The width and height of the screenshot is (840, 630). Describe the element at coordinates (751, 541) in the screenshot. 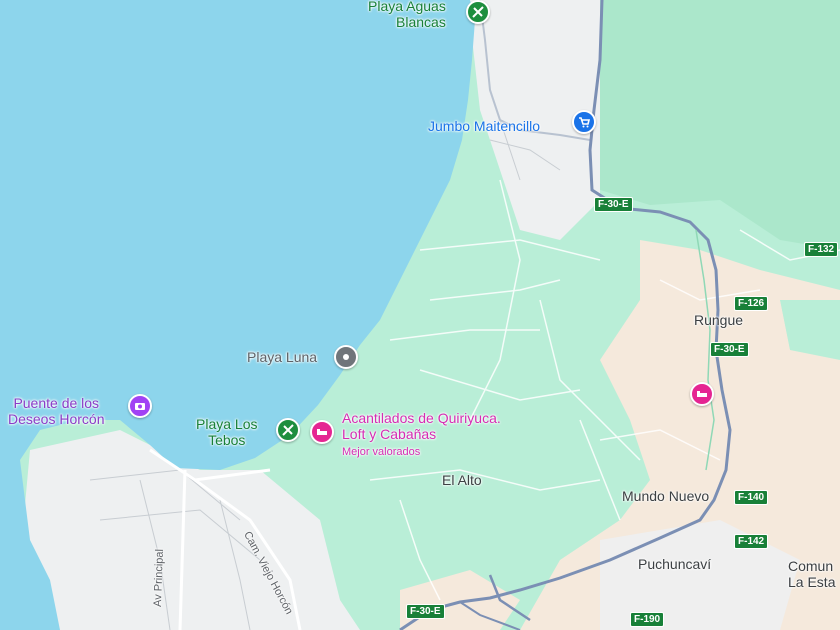

I see `road-shield-f142: F-142` at that location.